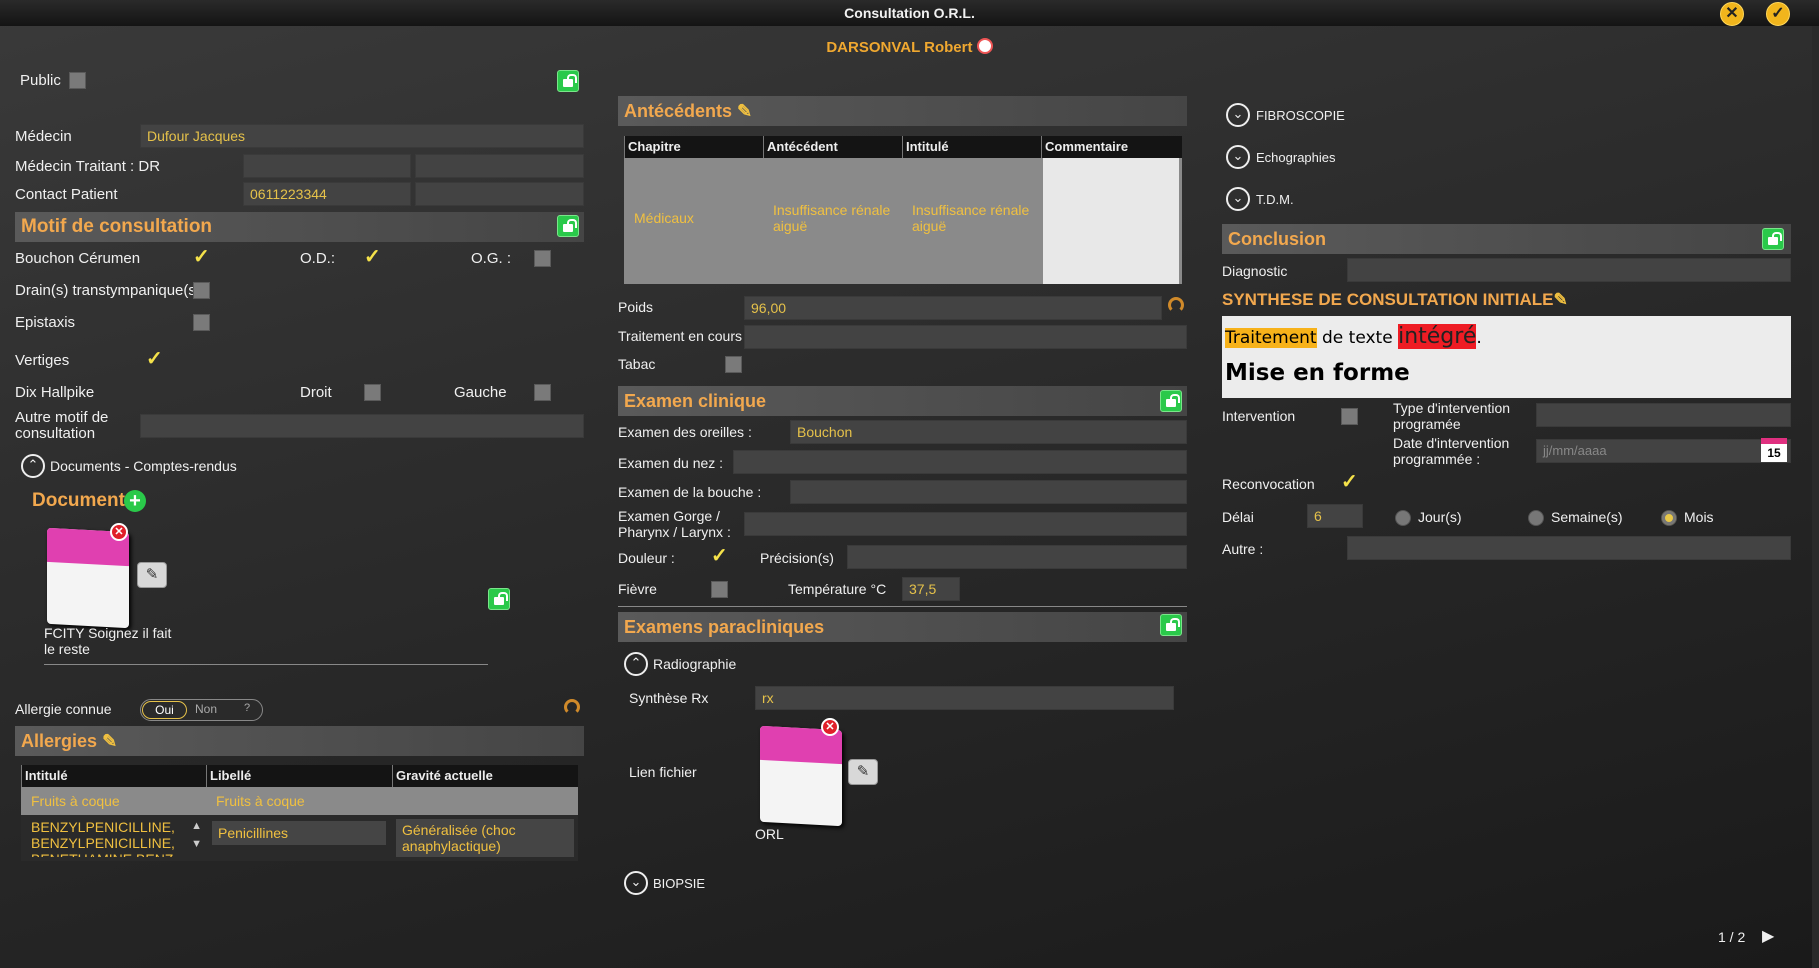  I want to click on epistaxis-checkbox, so click(201, 322).